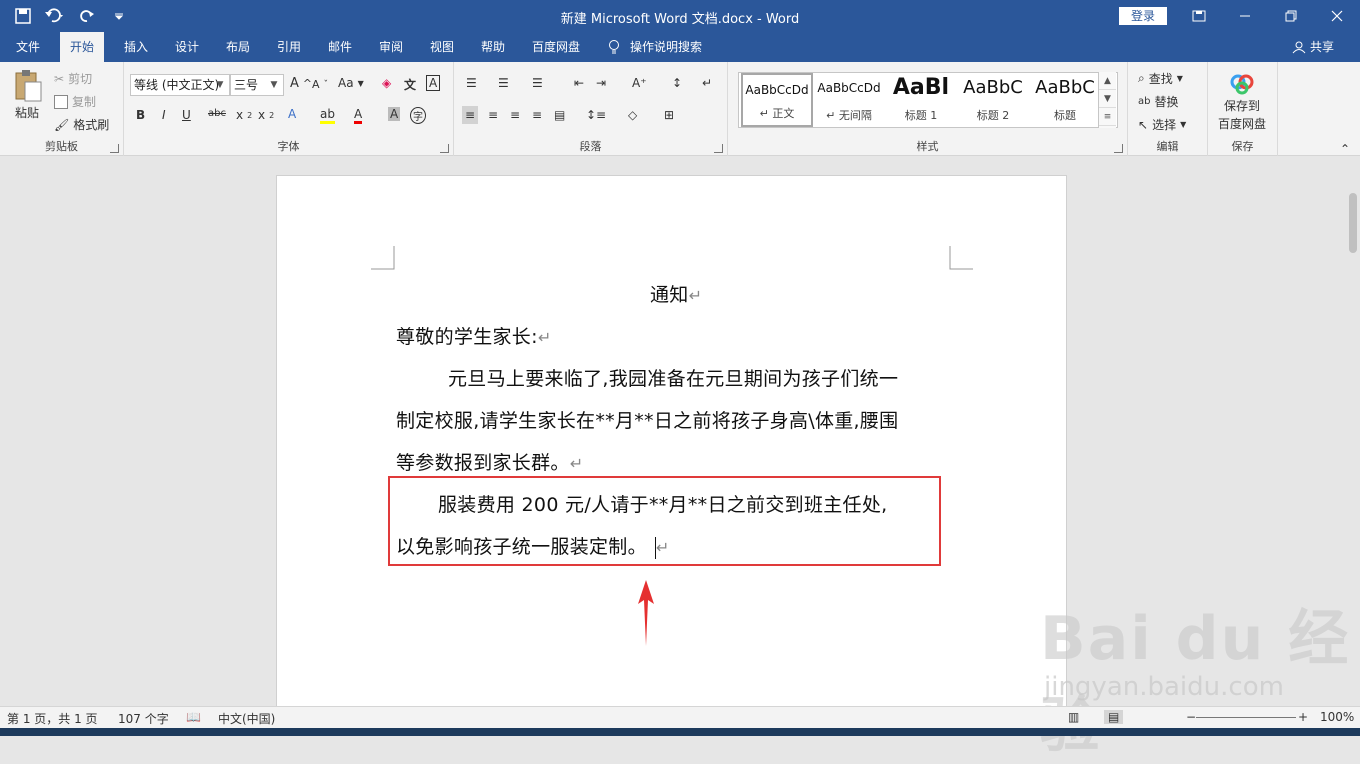 The height and width of the screenshot is (764, 1360). I want to click on replace-button: ab 替换, so click(1158, 101).